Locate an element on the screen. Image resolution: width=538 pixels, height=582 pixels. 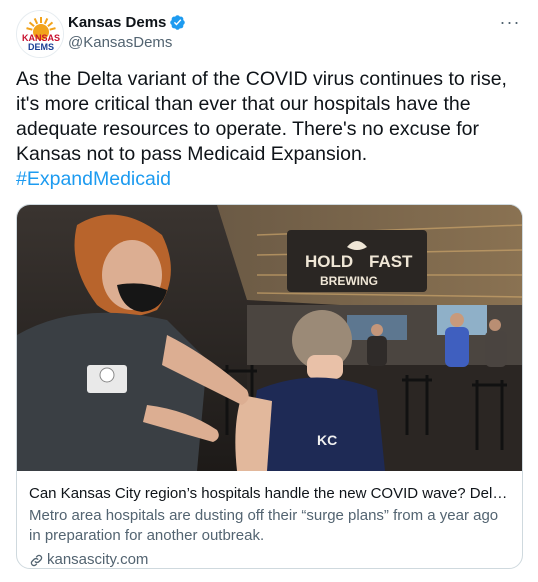
verified-badge-icon is located at coordinates (178, 22).